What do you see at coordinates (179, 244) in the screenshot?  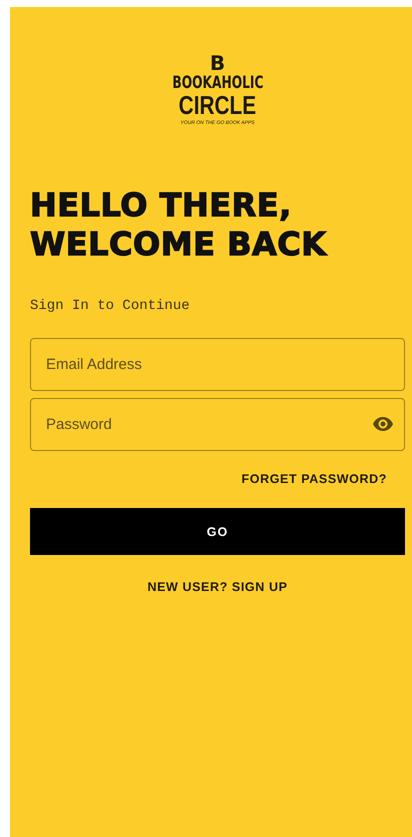 I see `heading-line: WELCOME BACK` at bounding box center [179, 244].